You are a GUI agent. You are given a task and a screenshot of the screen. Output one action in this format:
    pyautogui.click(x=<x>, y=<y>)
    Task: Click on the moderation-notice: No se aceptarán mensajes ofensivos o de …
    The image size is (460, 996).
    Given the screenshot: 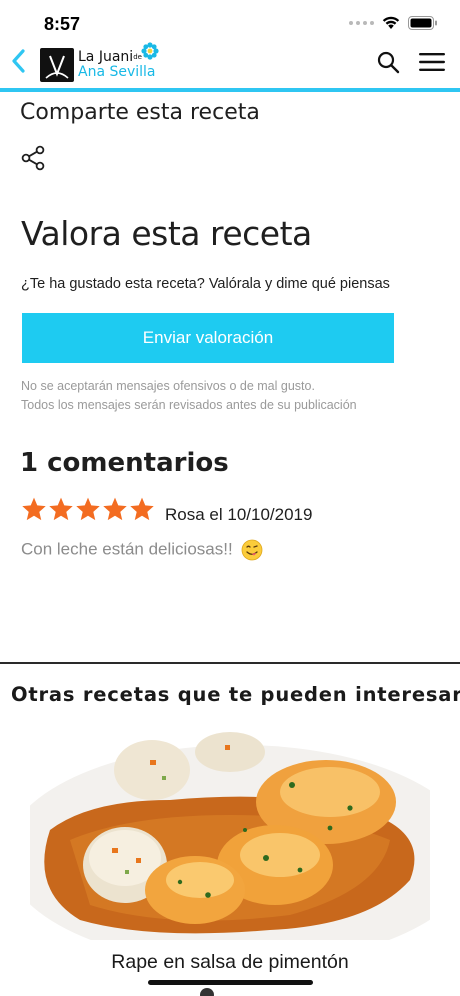 What is the action you would take?
    pyautogui.click(x=189, y=396)
    